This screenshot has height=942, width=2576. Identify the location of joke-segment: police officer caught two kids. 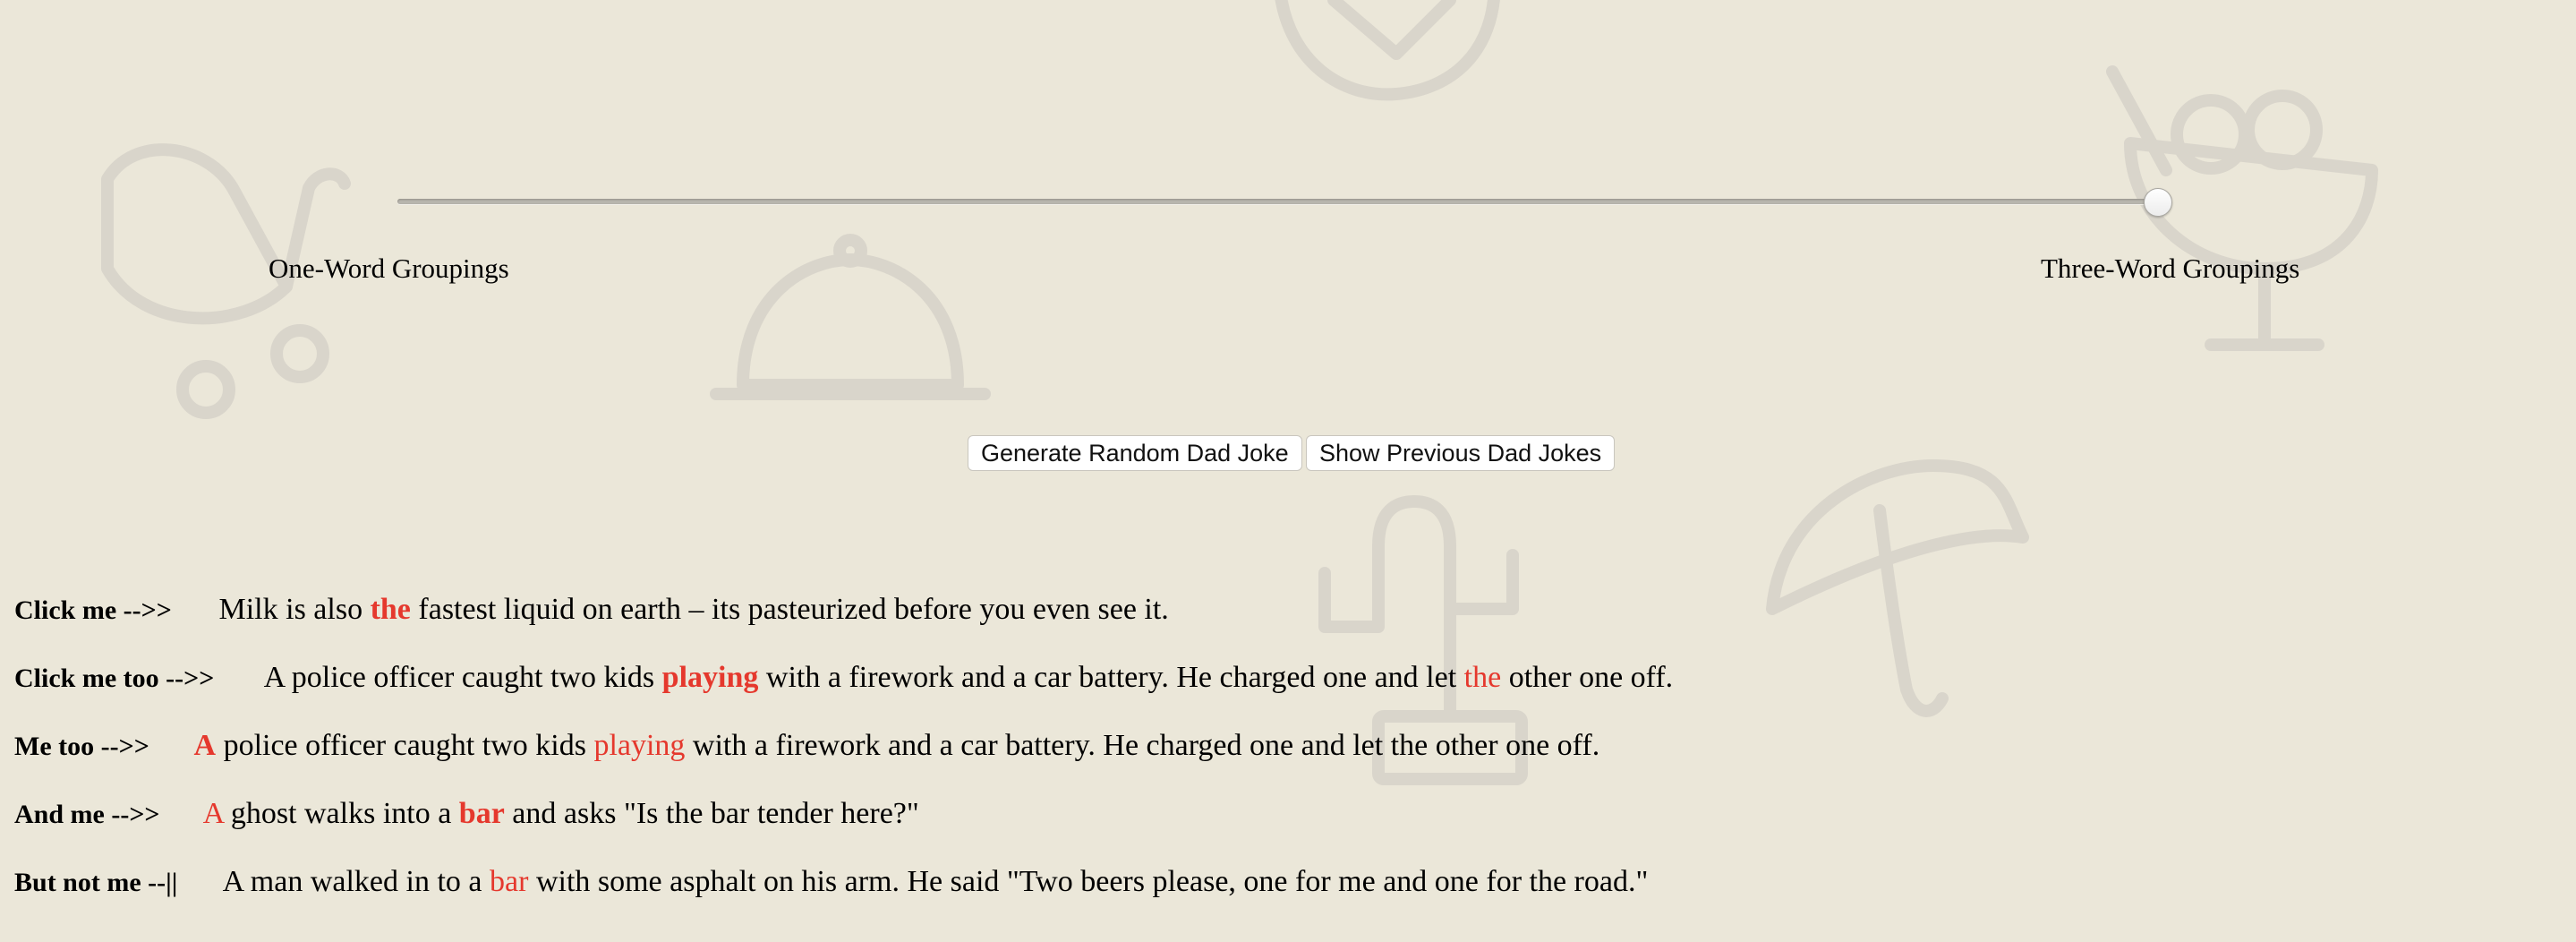
(405, 746).